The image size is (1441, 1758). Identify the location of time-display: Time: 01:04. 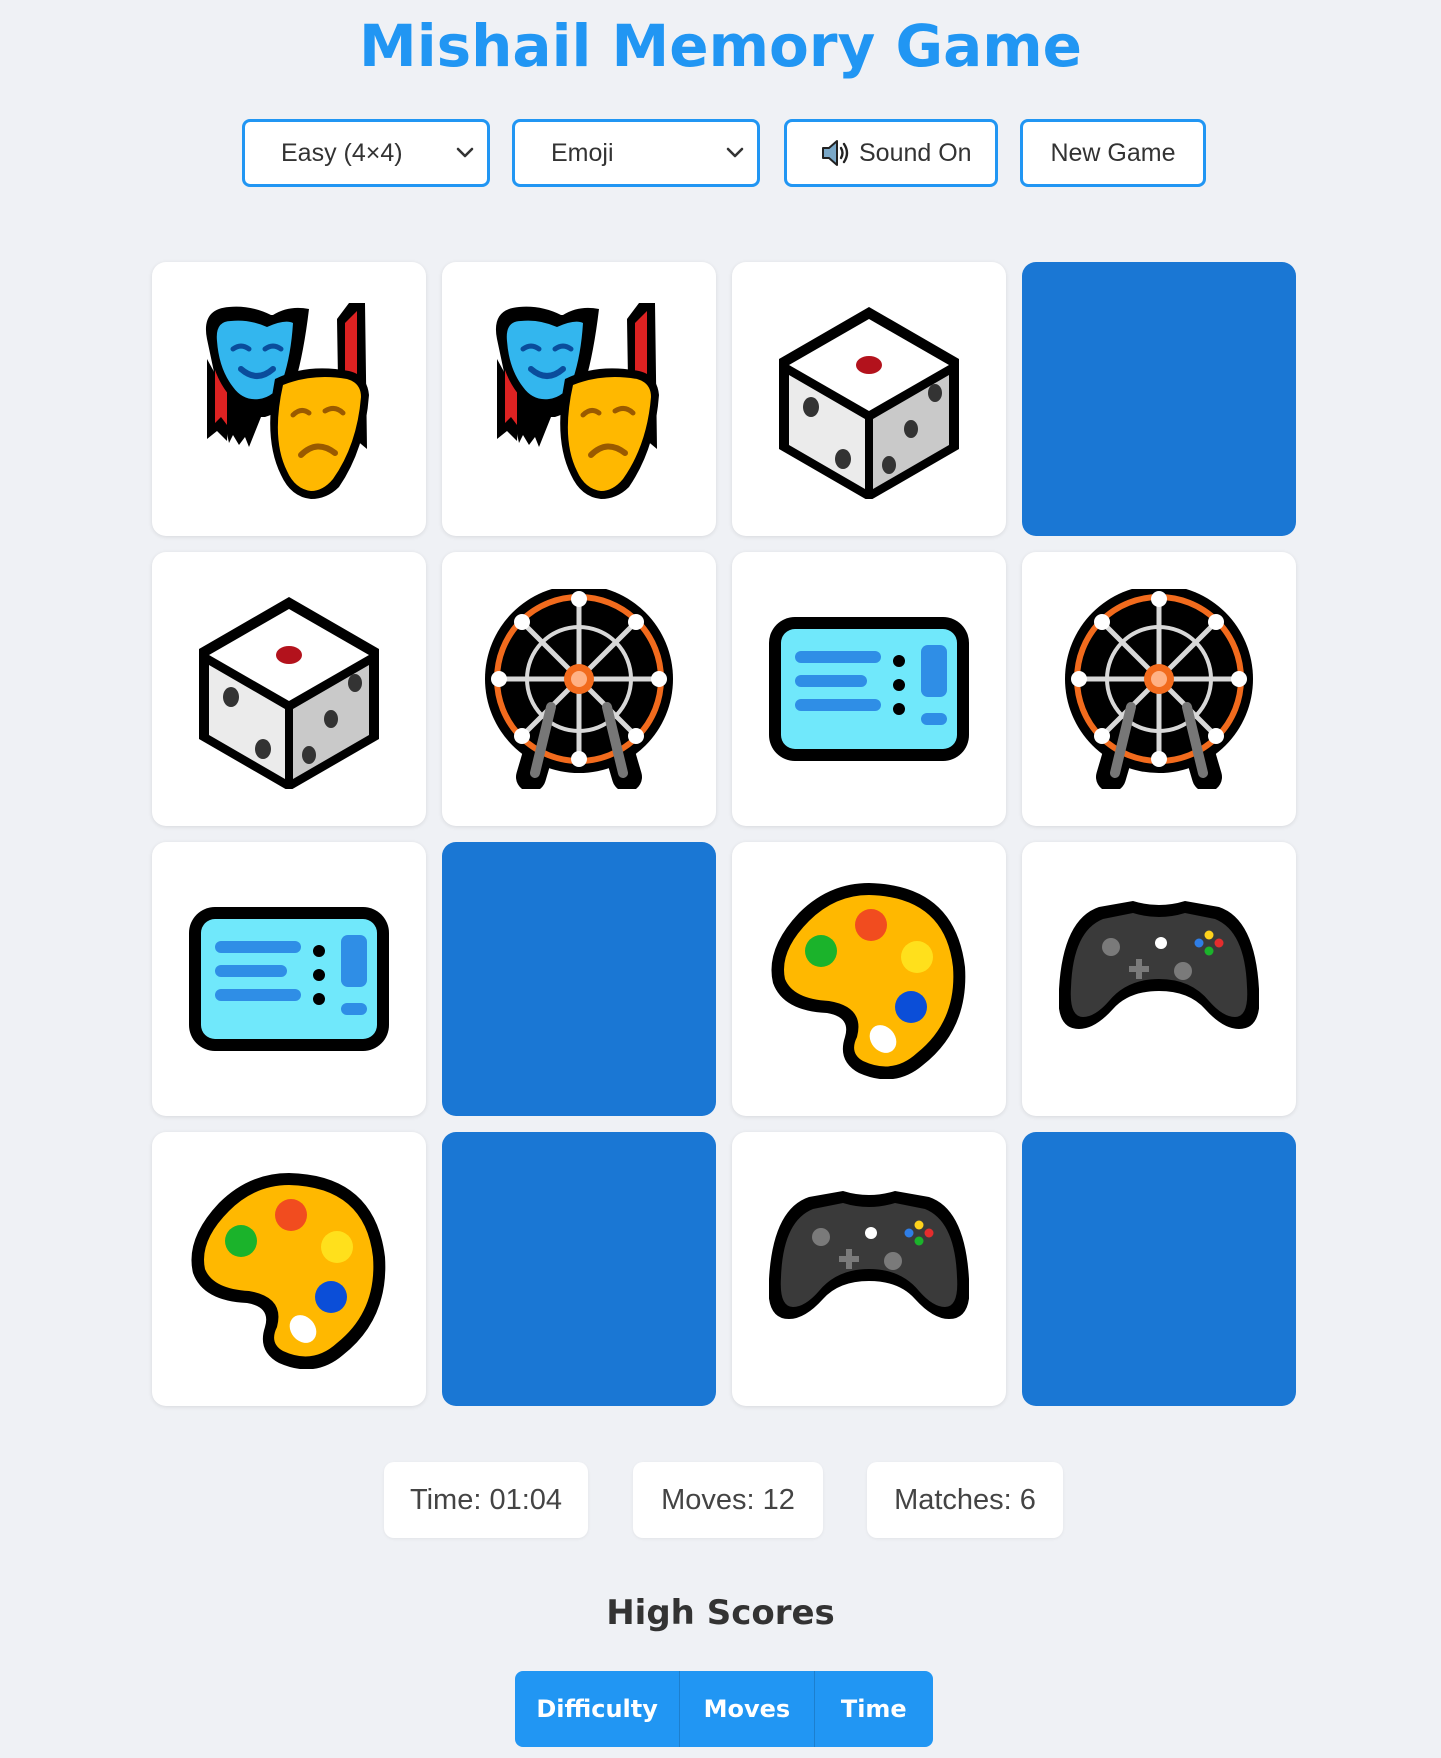
(486, 1500).